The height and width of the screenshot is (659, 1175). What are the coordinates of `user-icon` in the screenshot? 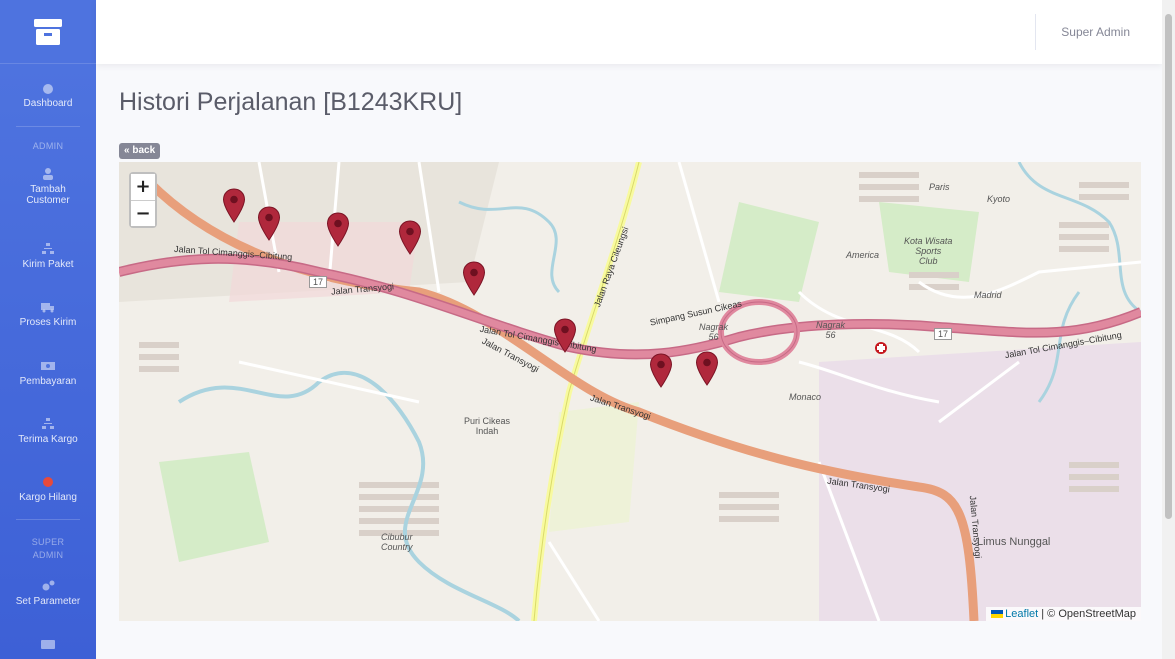 It's located at (48, 174).